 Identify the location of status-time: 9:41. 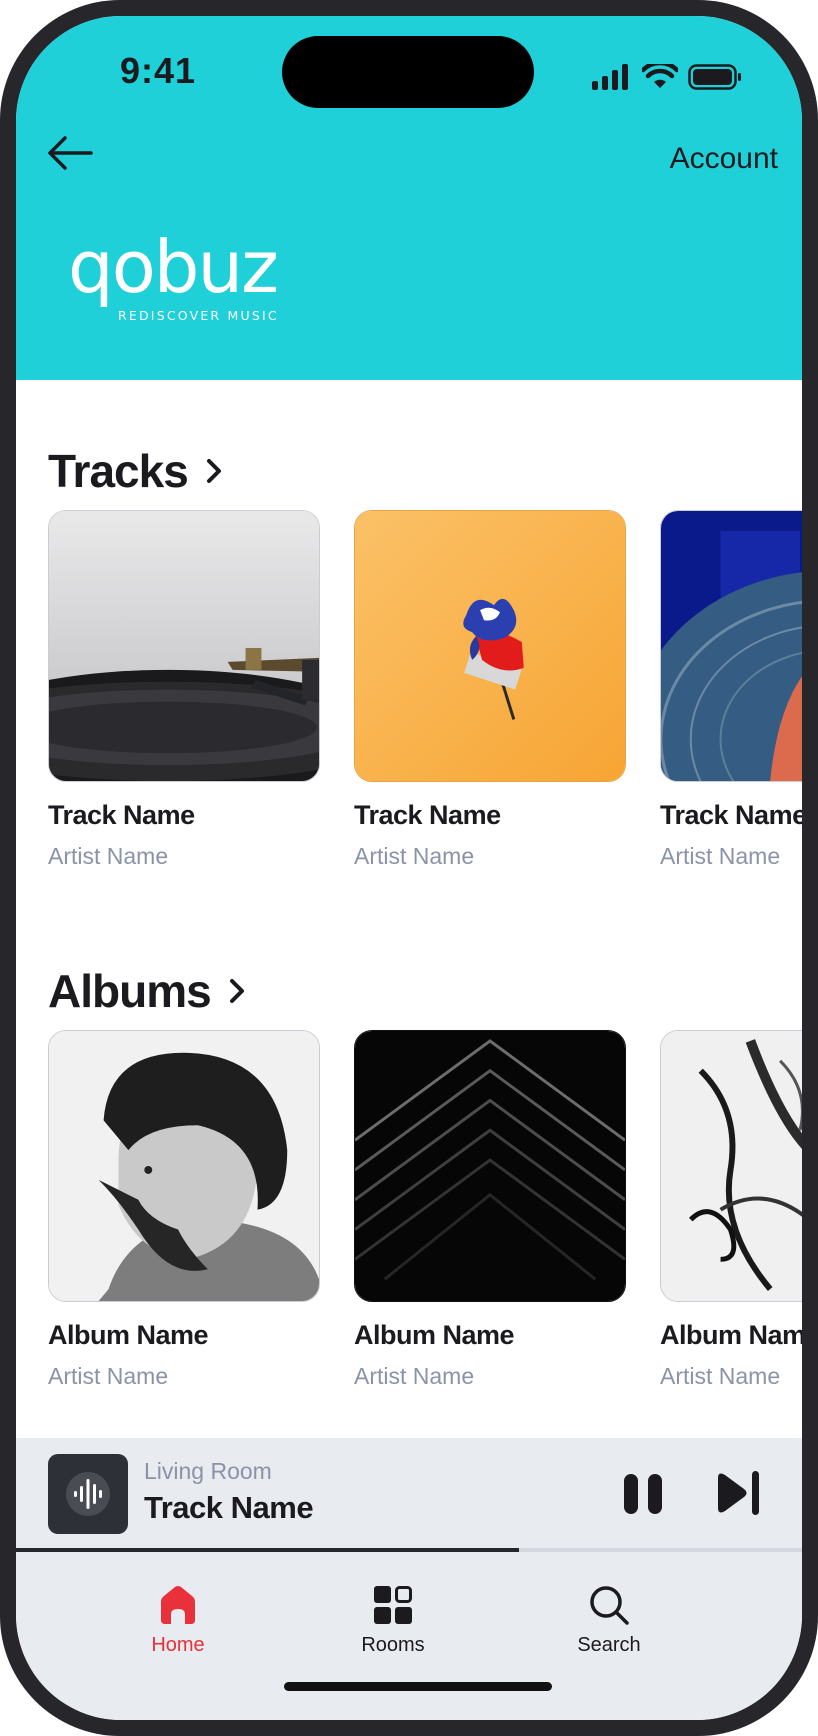
(158, 70).